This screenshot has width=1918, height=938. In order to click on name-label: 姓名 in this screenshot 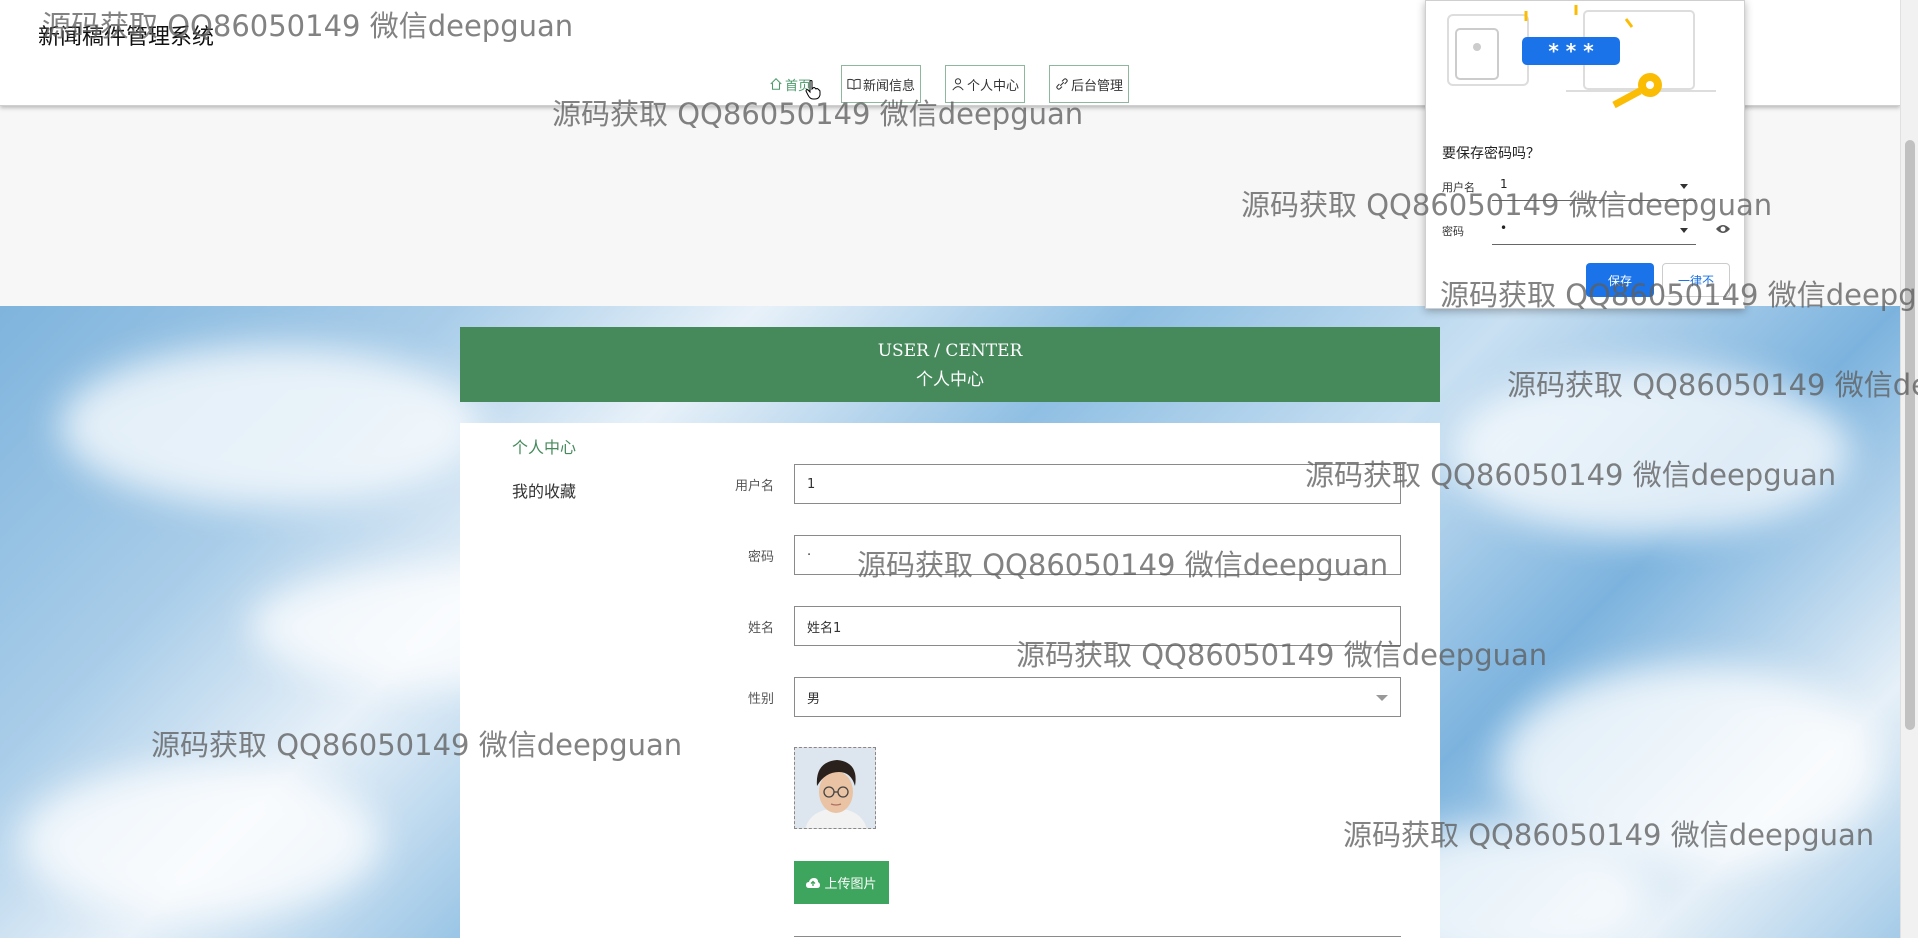, I will do `click(760, 628)`.